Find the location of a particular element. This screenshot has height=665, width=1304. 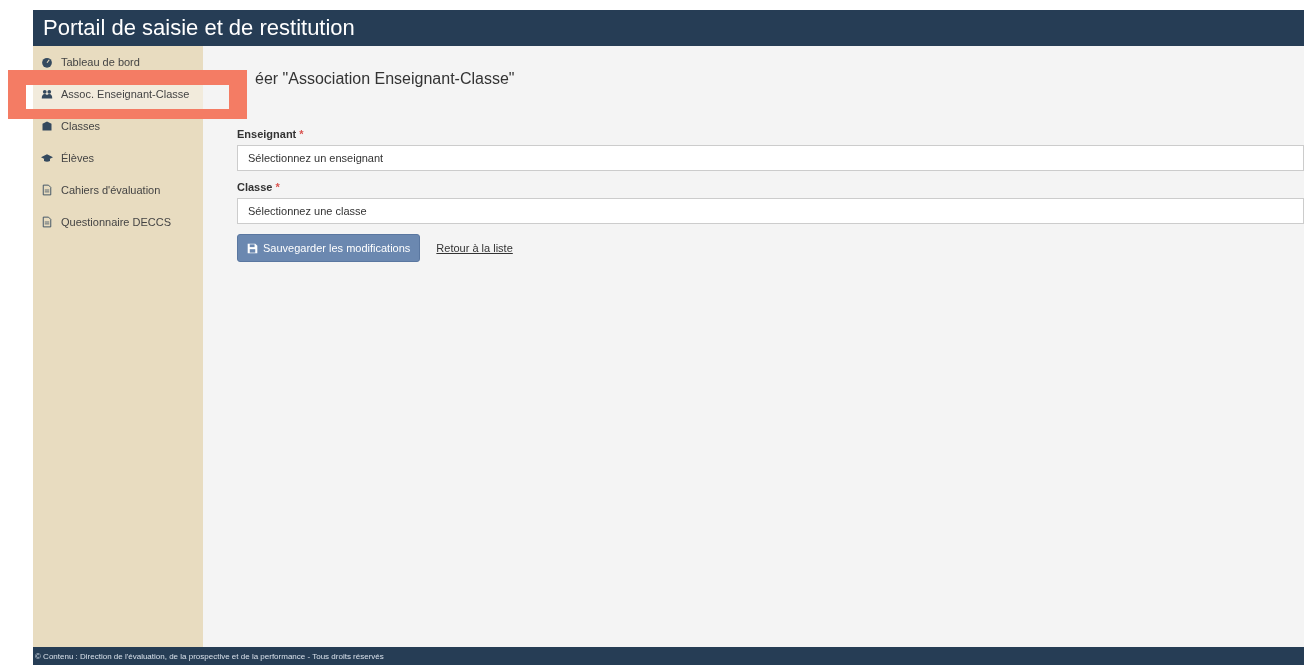

back-link: Retour à la liste is located at coordinates (474, 248).